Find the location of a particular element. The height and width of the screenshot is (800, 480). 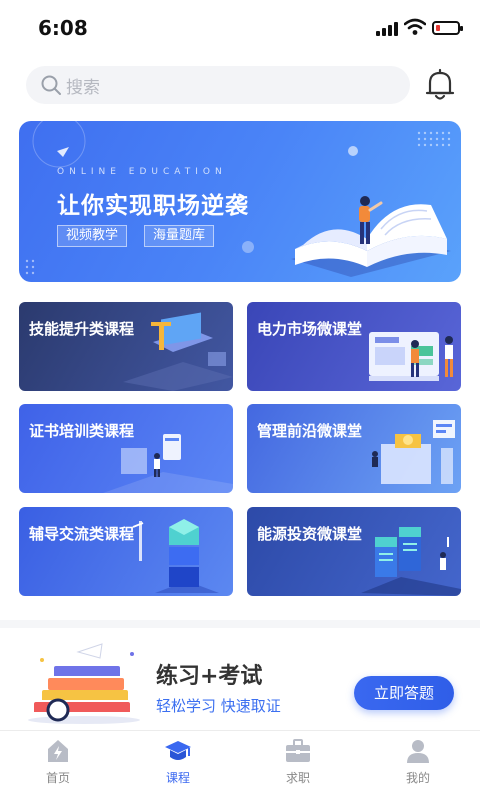

course-card-management: 管理前沿微课堂 is located at coordinates (354, 448).